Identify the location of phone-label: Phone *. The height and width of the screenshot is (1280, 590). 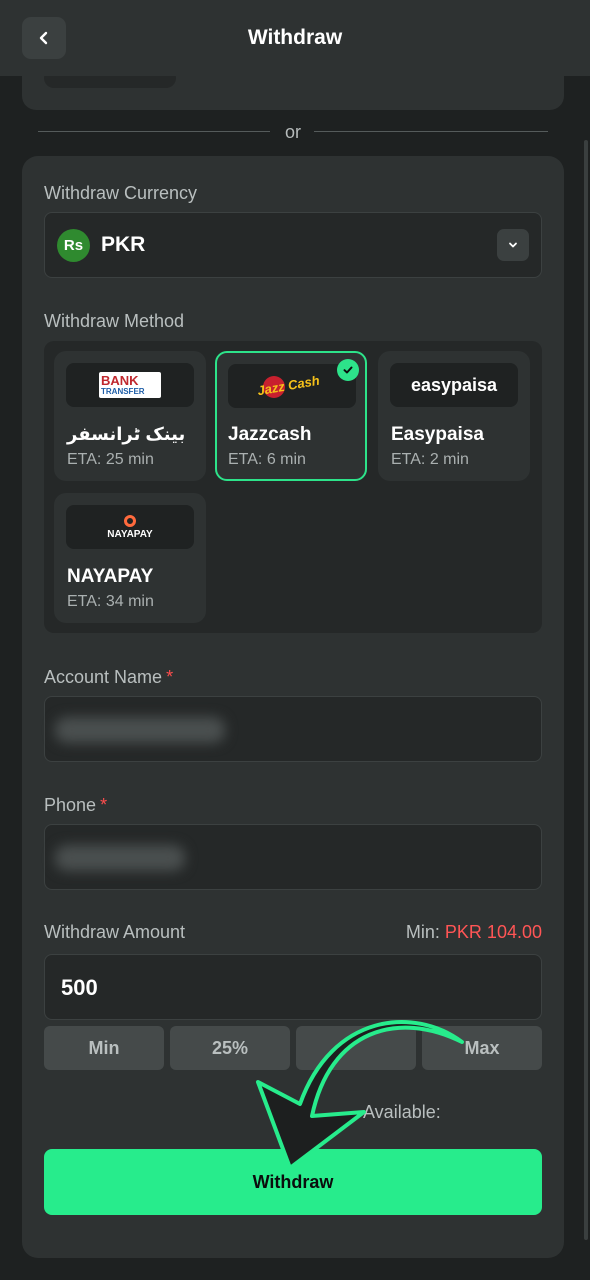
(76, 805).